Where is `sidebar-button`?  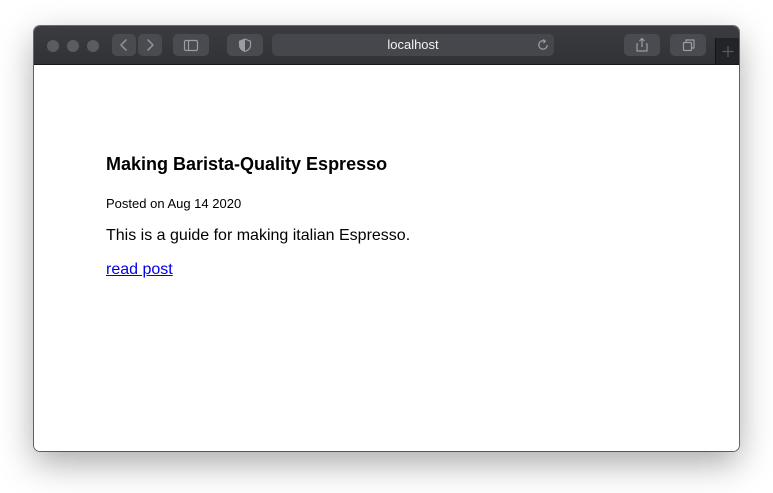
sidebar-button is located at coordinates (191, 45).